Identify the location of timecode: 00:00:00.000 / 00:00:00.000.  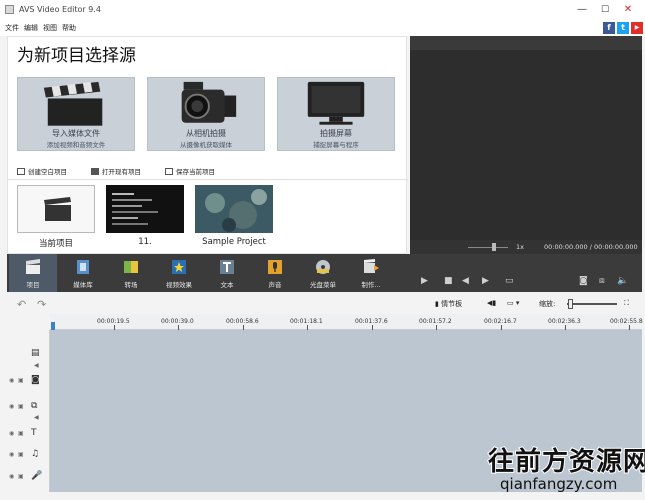
(591, 247).